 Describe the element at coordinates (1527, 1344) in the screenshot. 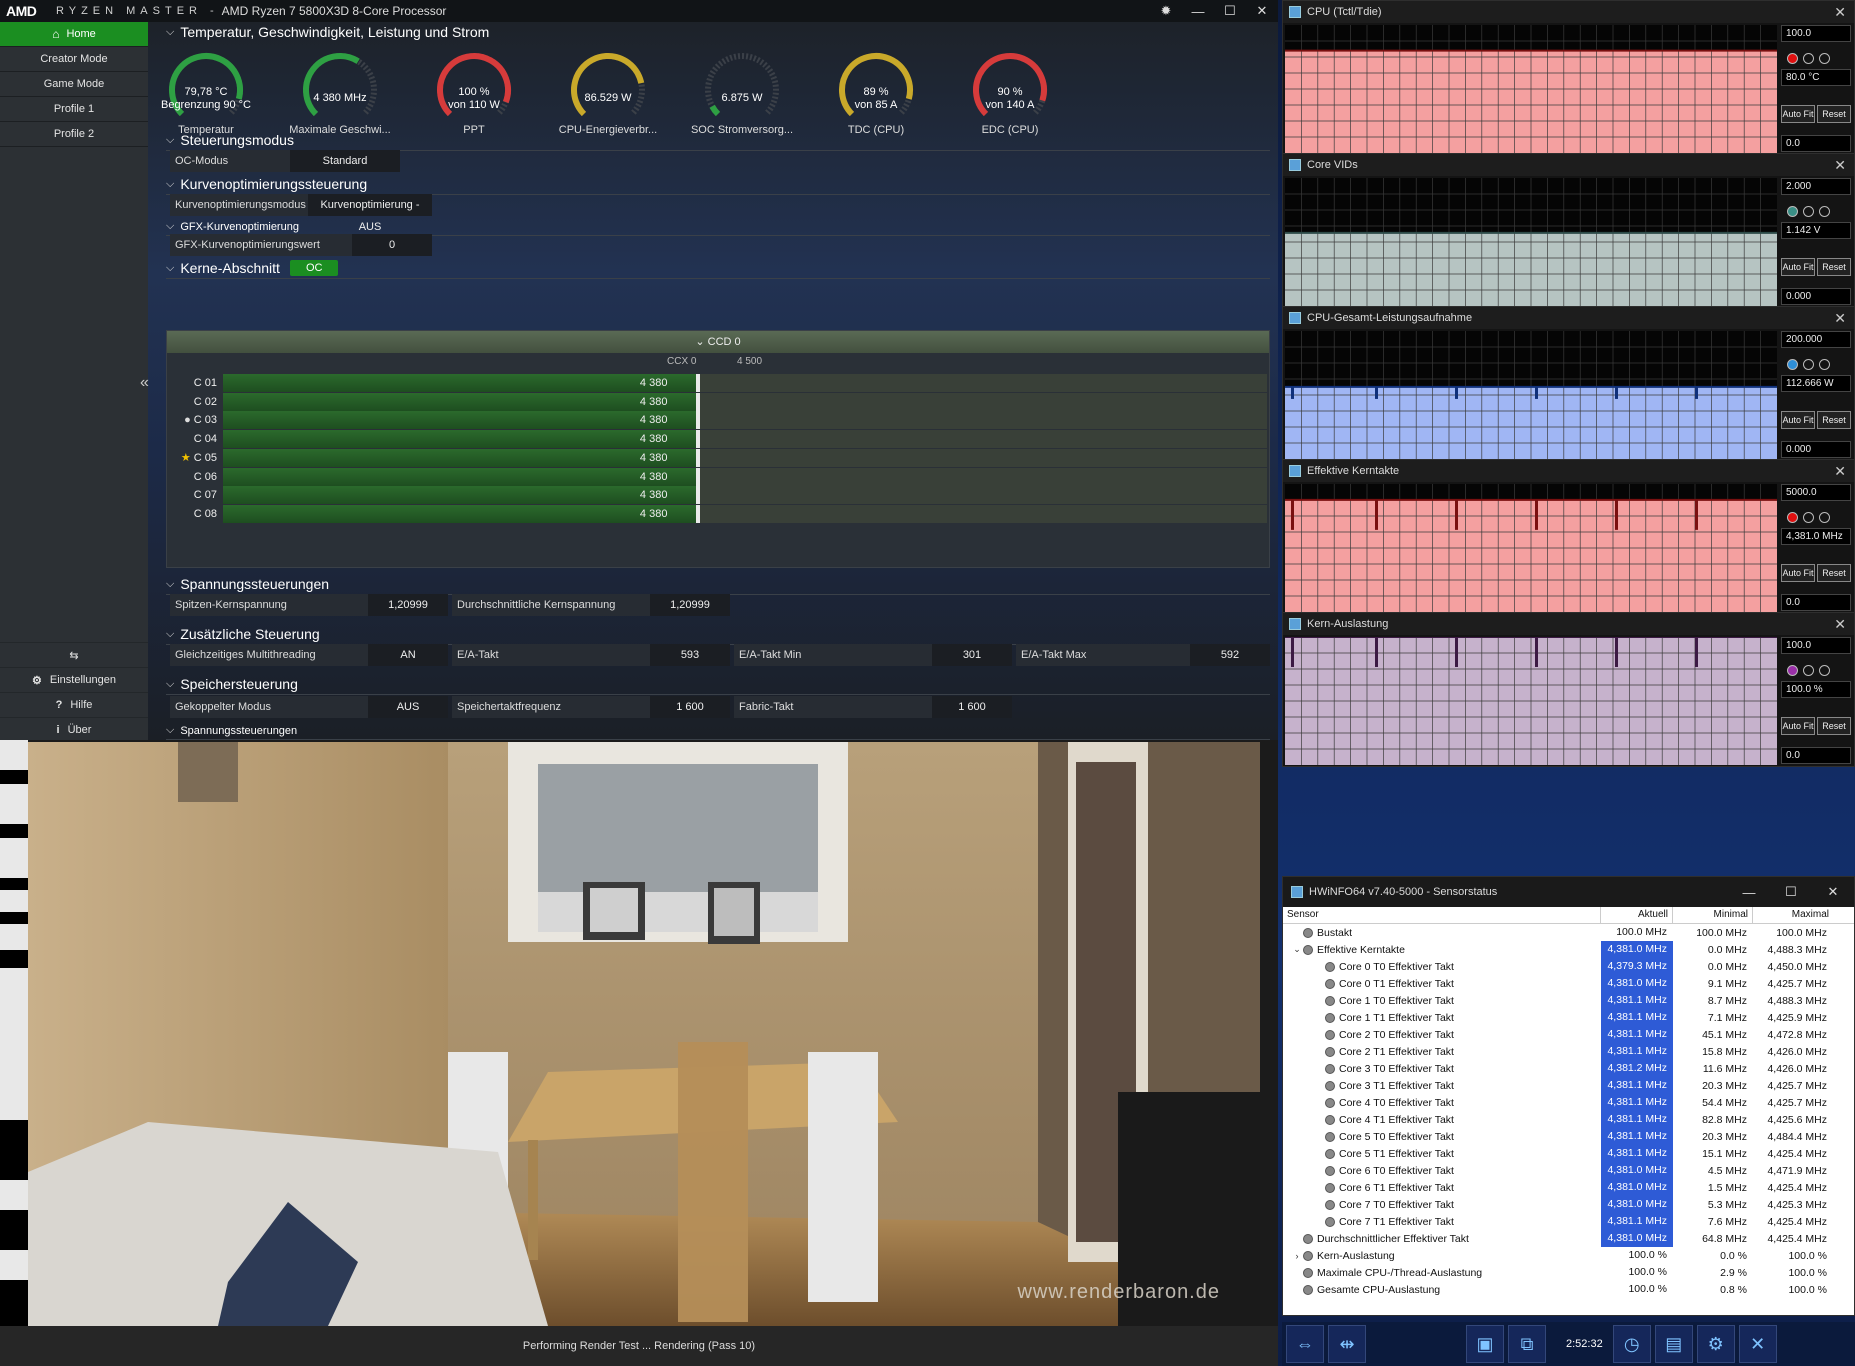

I see `network-icon: ⧉` at that location.